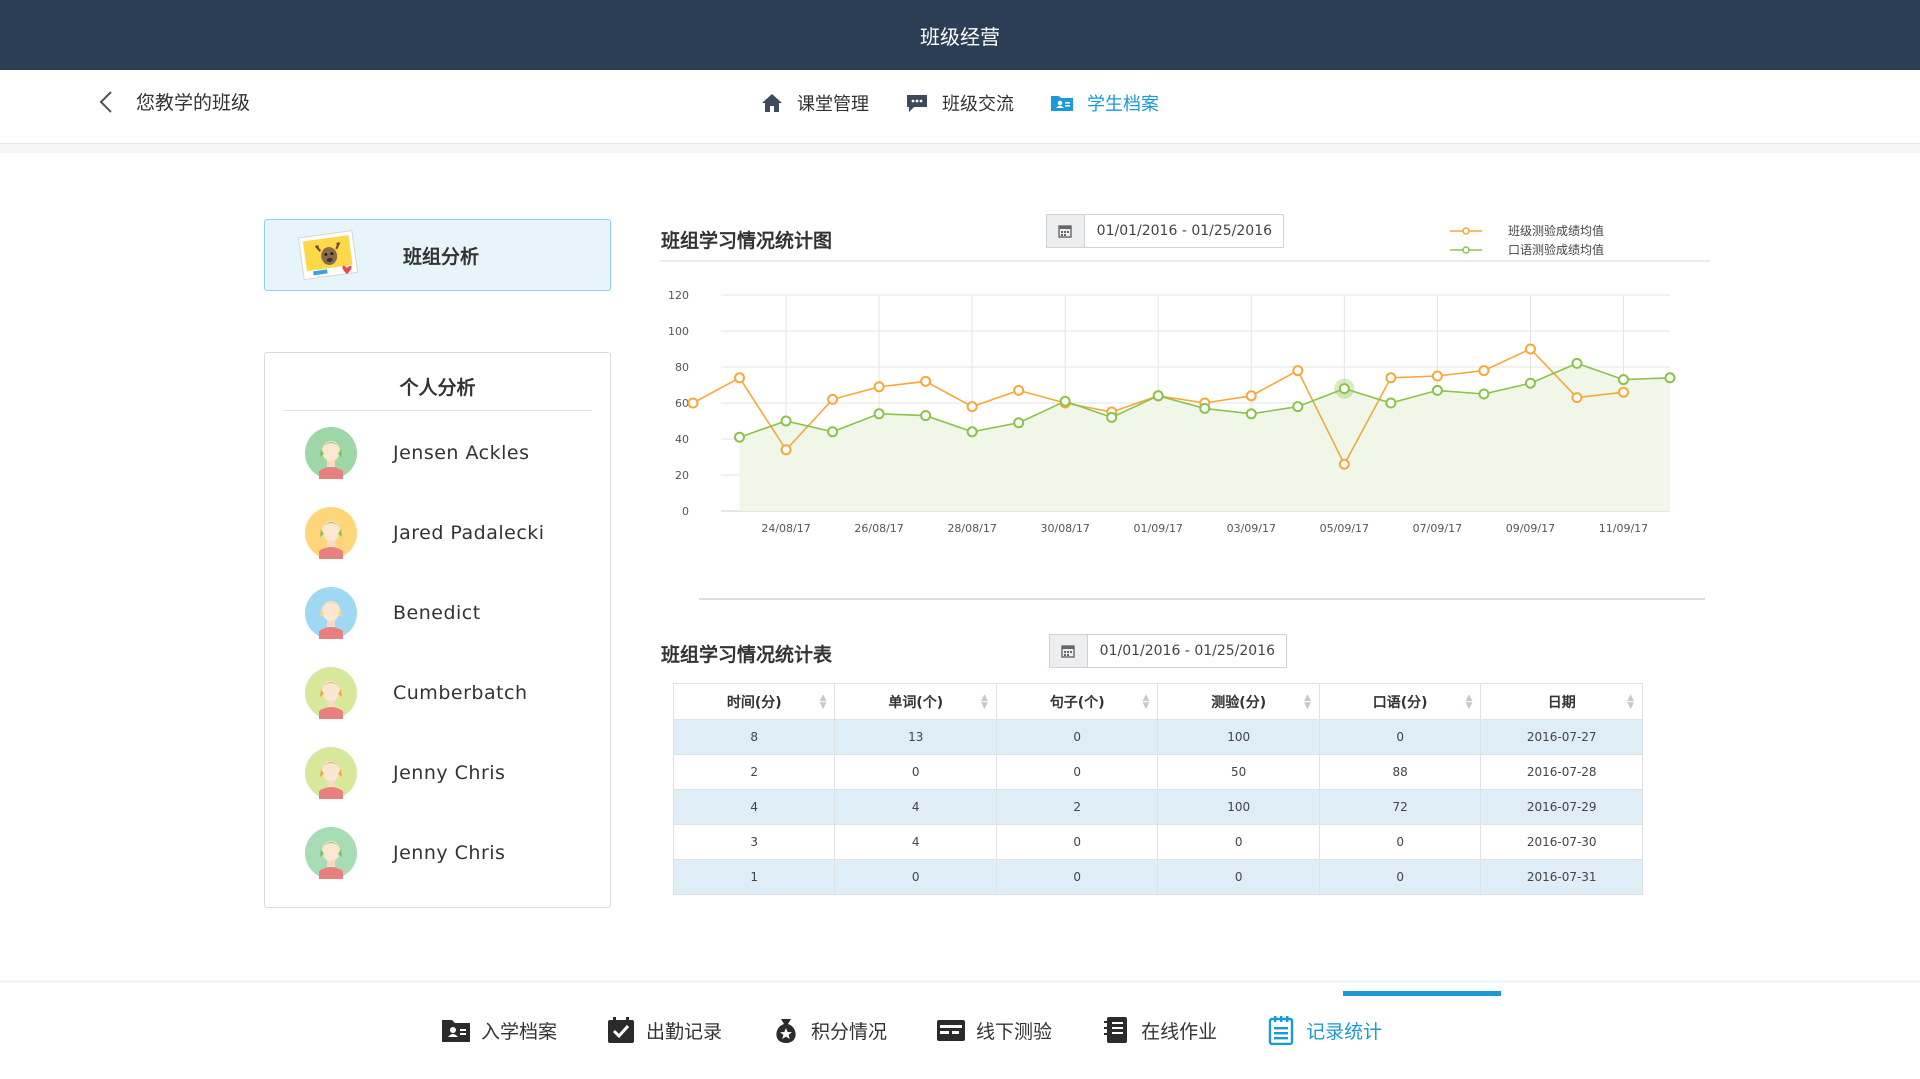 The height and width of the screenshot is (1079, 1920). What do you see at coordinates (682, 439) in the screenshot?
I see `y-tick-label: 40` at bounding box center [682, 439].